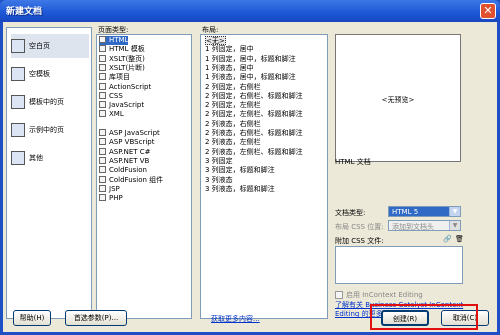 The width and height of the screenshot is (500, 335). Describe the element at coordinates (488, 11) in the screenshot. I see `close-button: ✕` at that location.